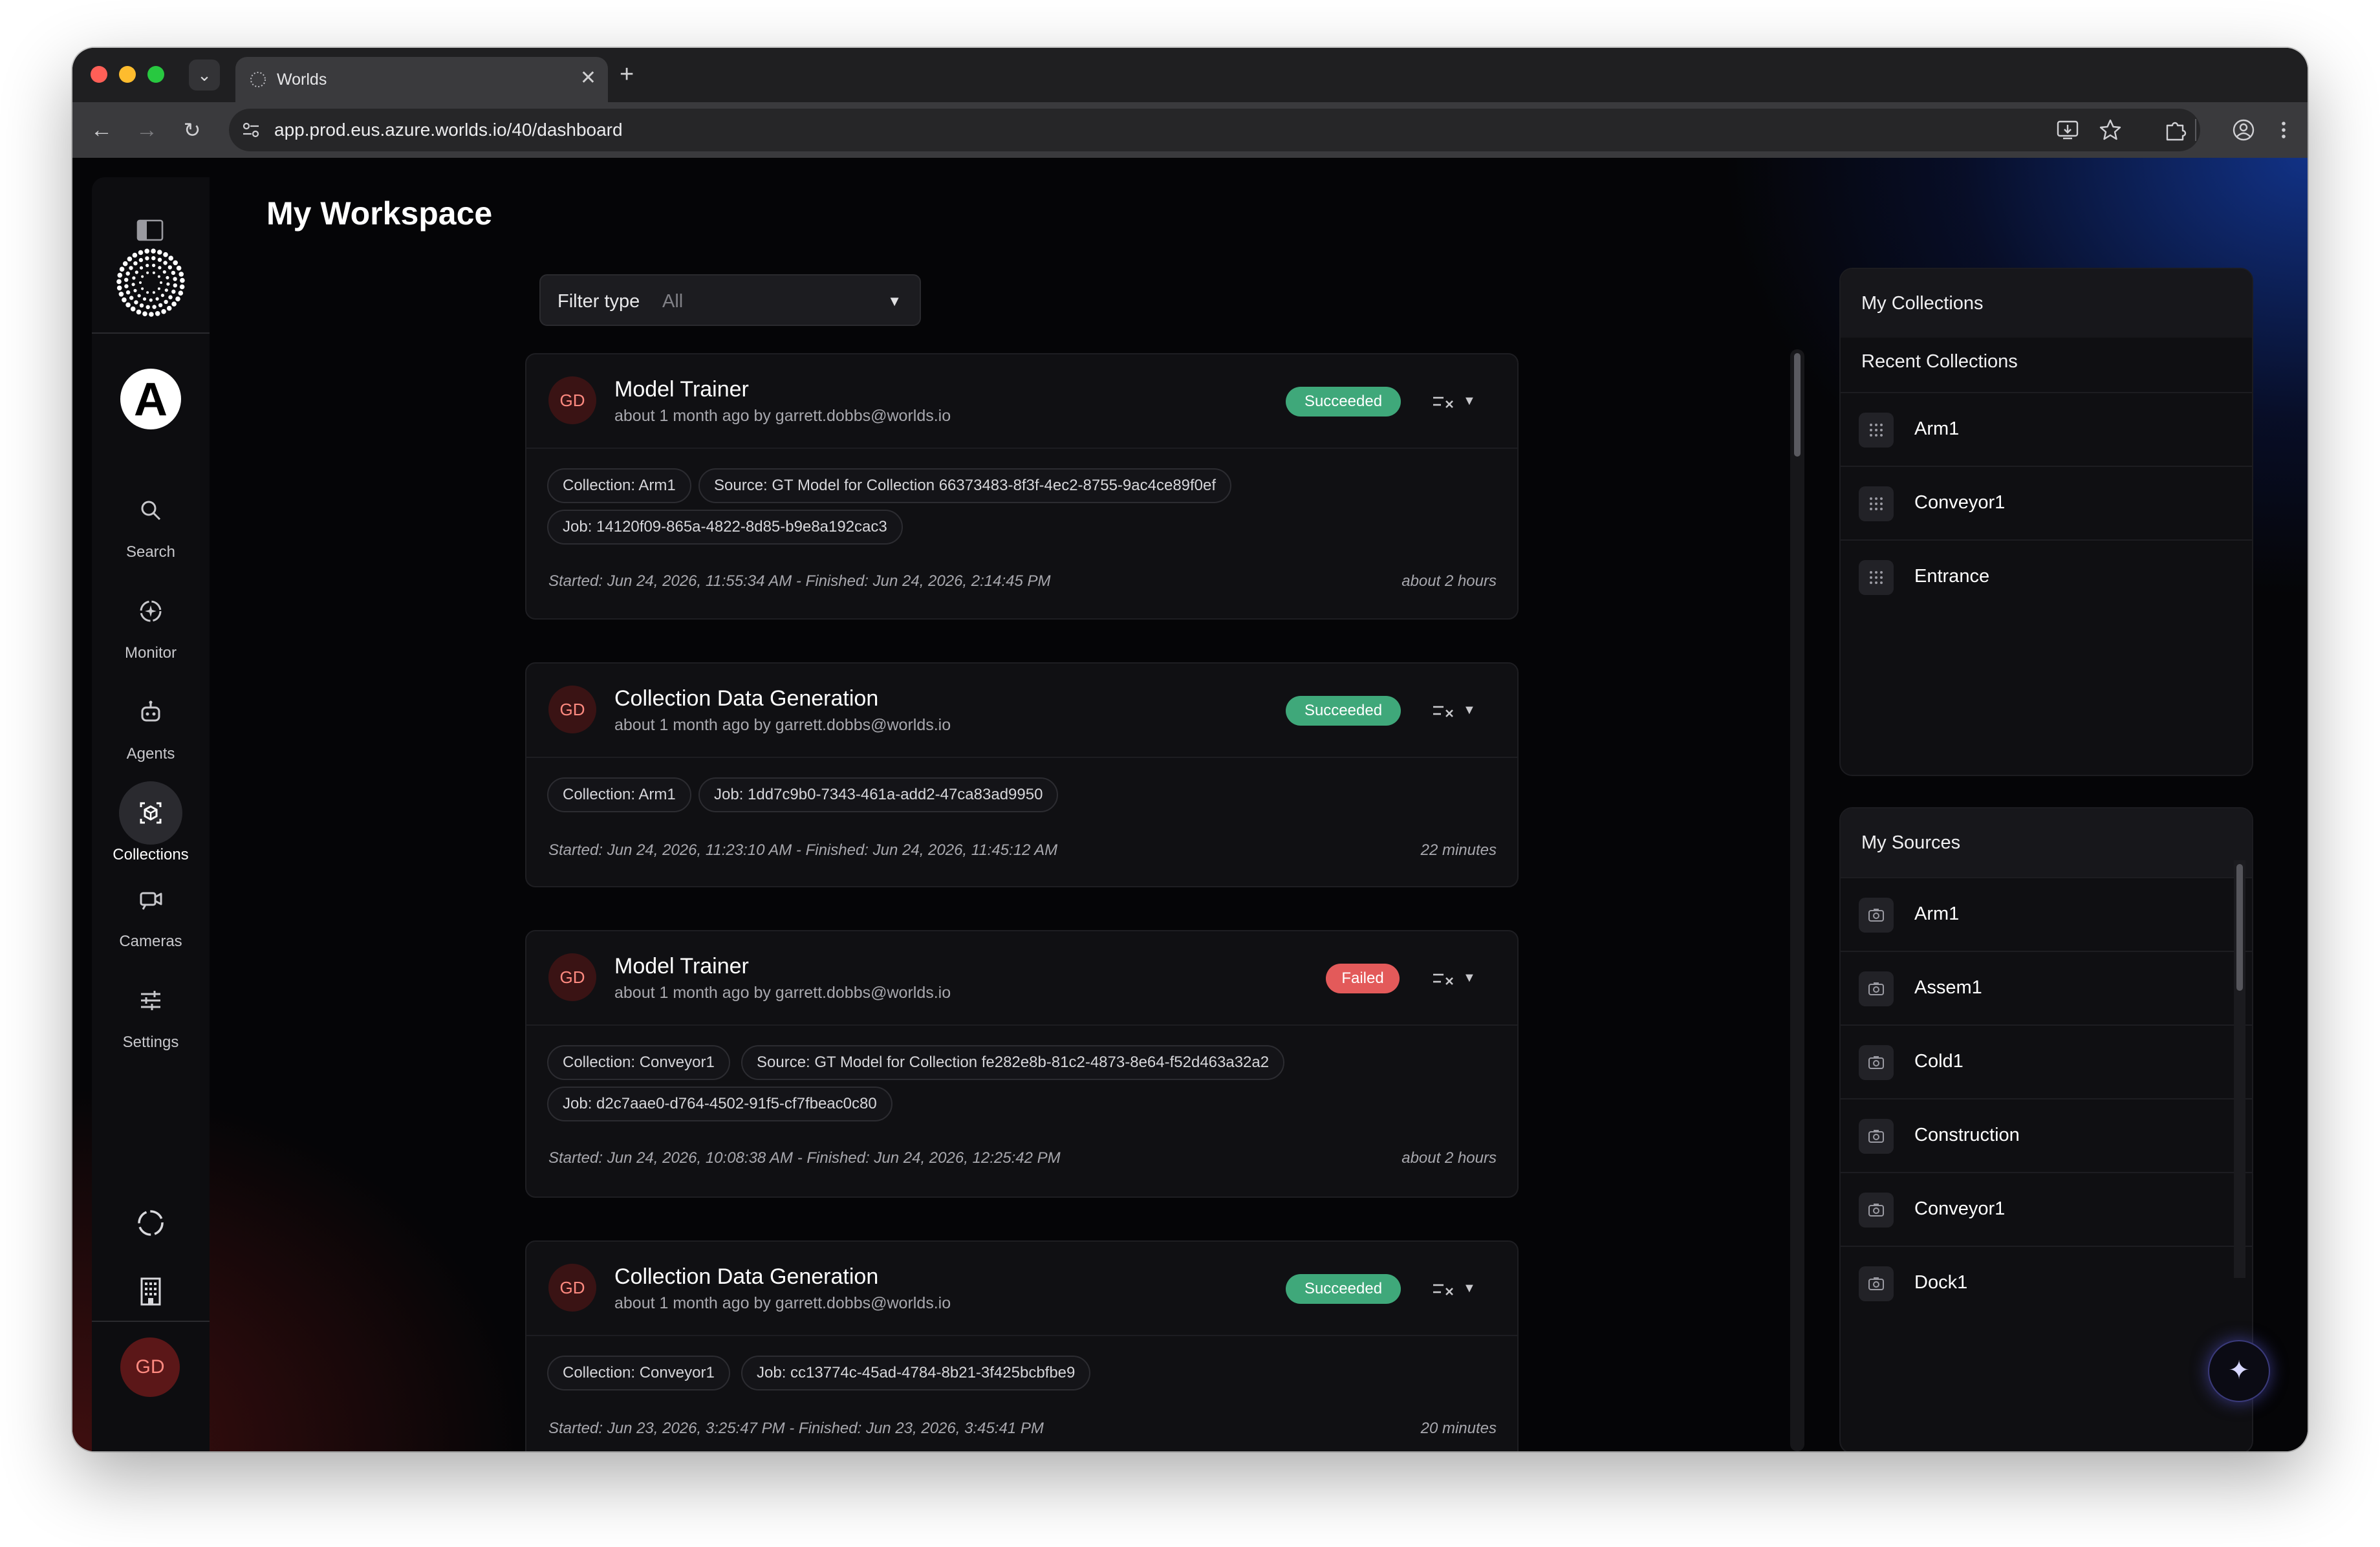 This screenshot has height=1547, width=2380. What do you see at coordinates (150, 1000) in the screenshot?
I see `sliders-icon` at bounding box center [150, 1000].